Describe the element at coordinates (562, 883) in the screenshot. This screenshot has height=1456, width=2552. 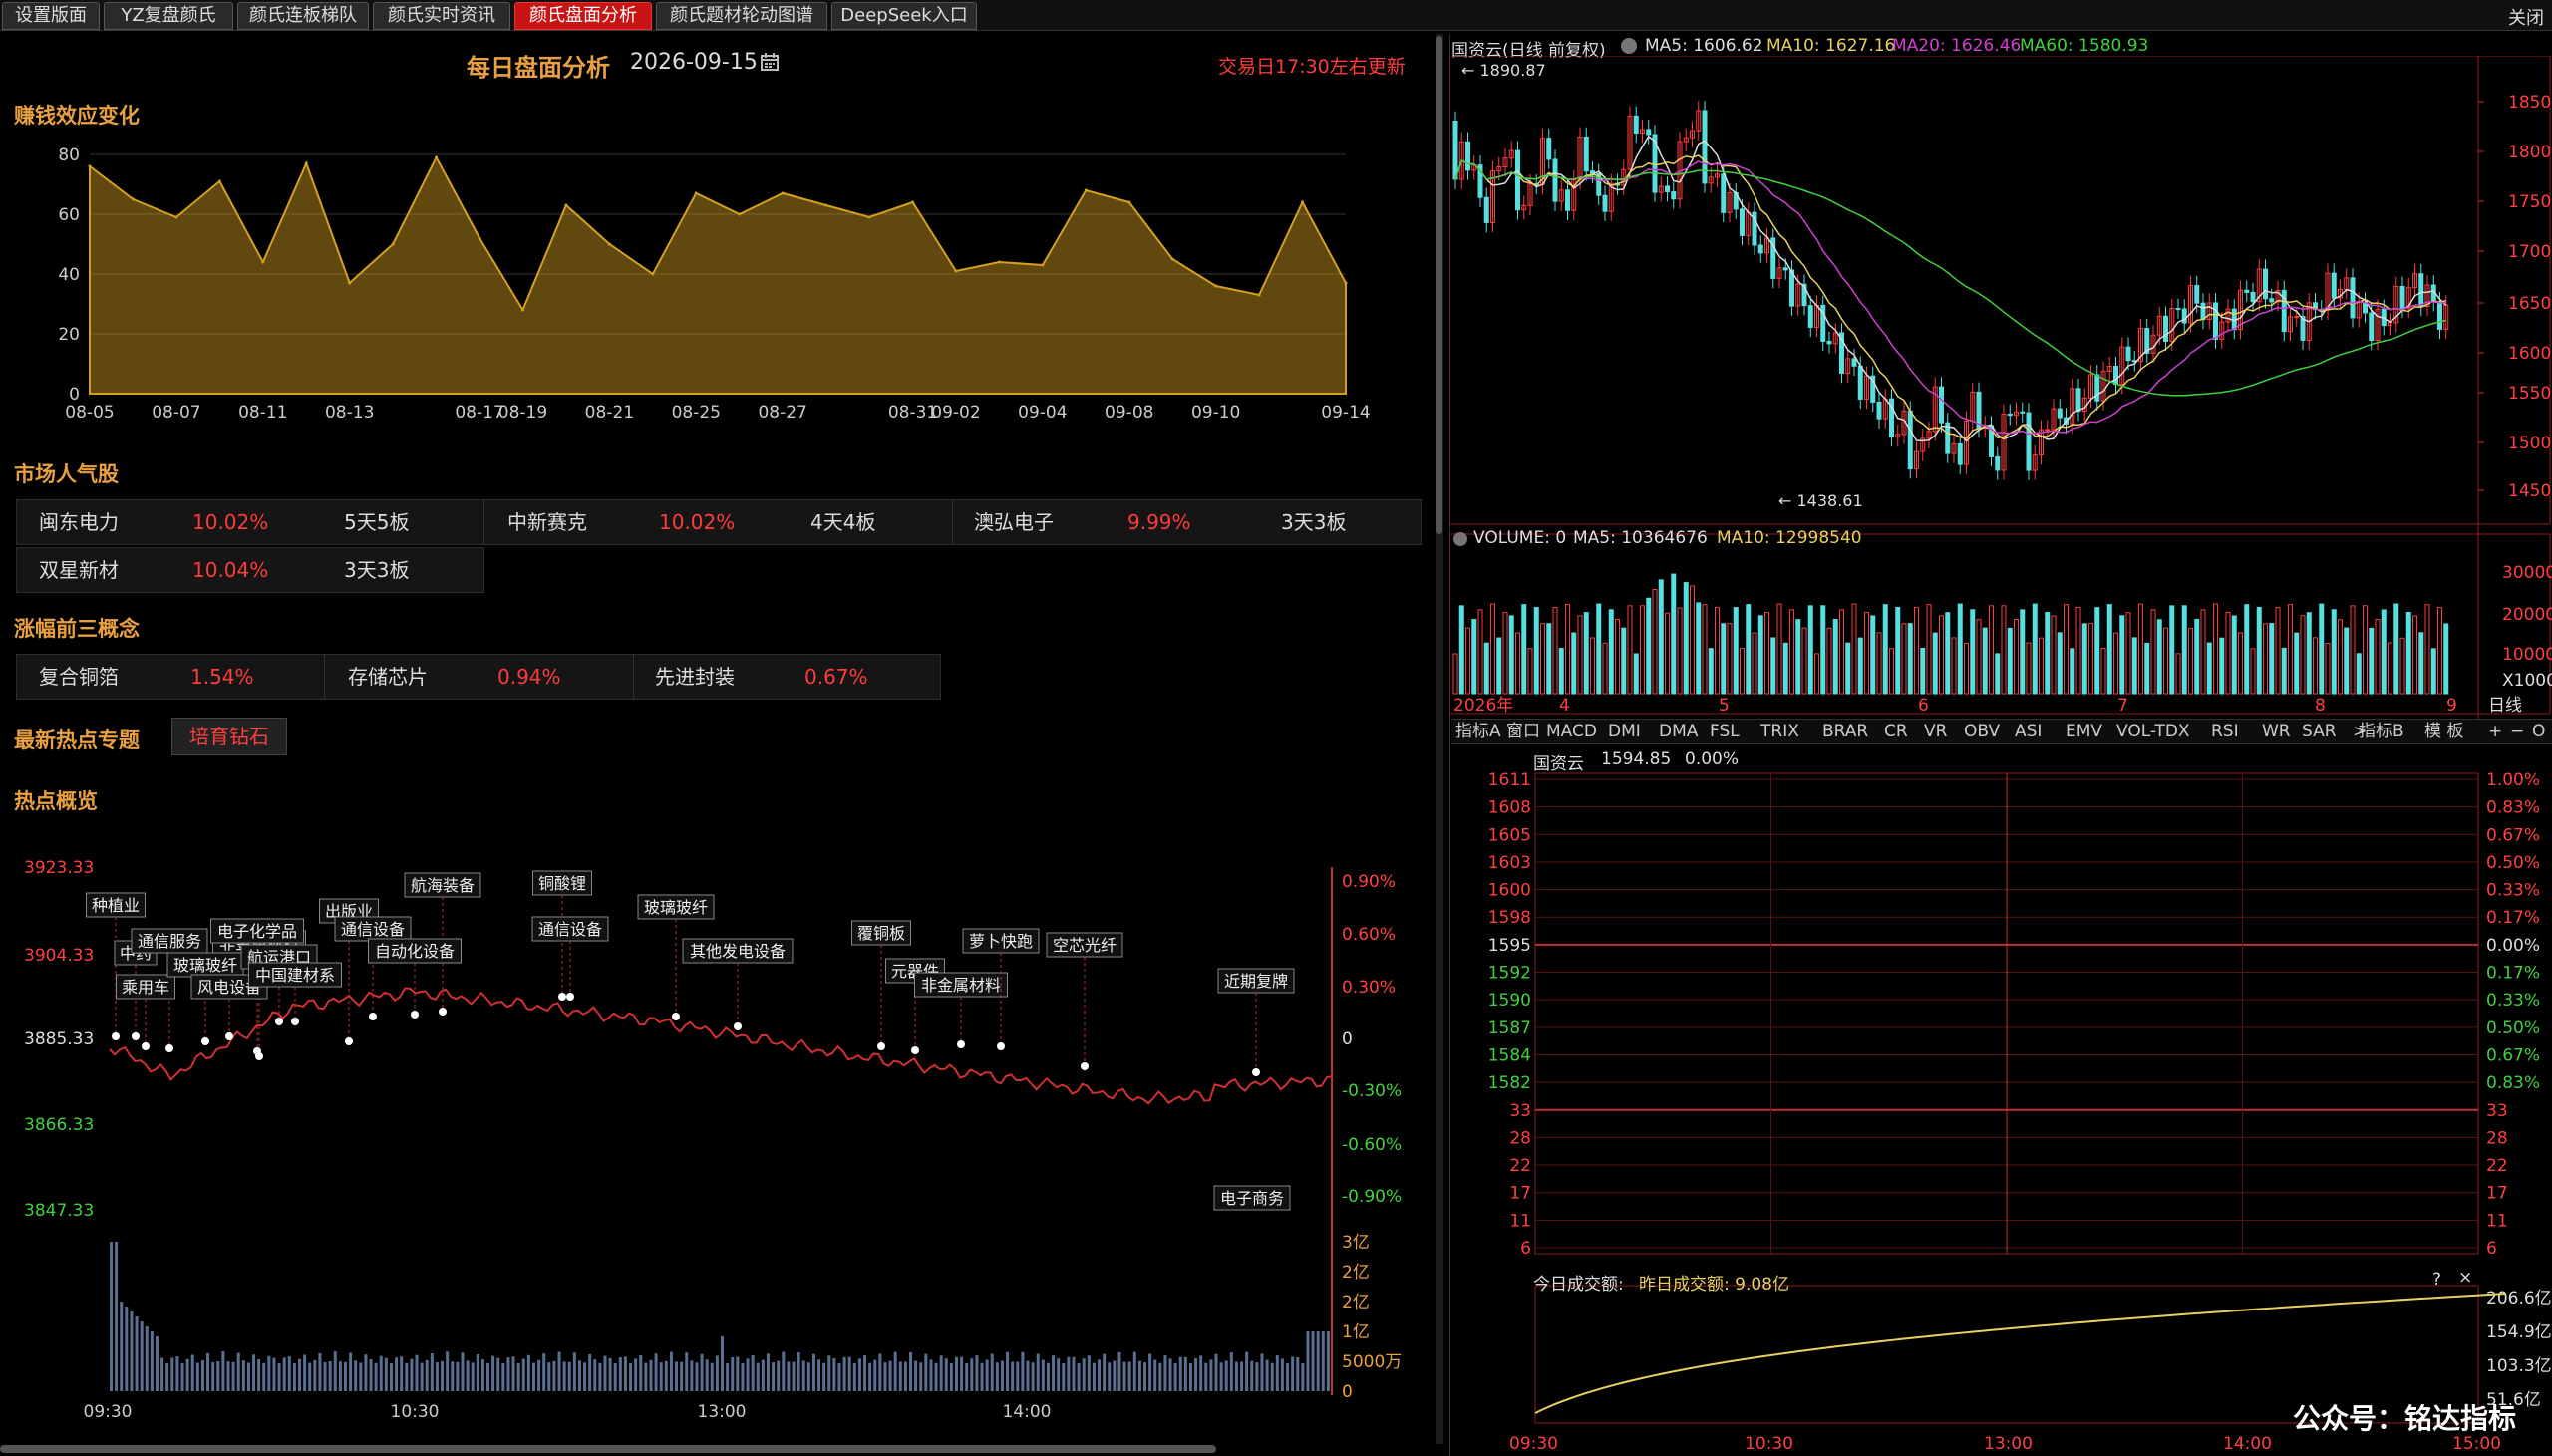
I see `hot-label: 铜酸锂` at that location.